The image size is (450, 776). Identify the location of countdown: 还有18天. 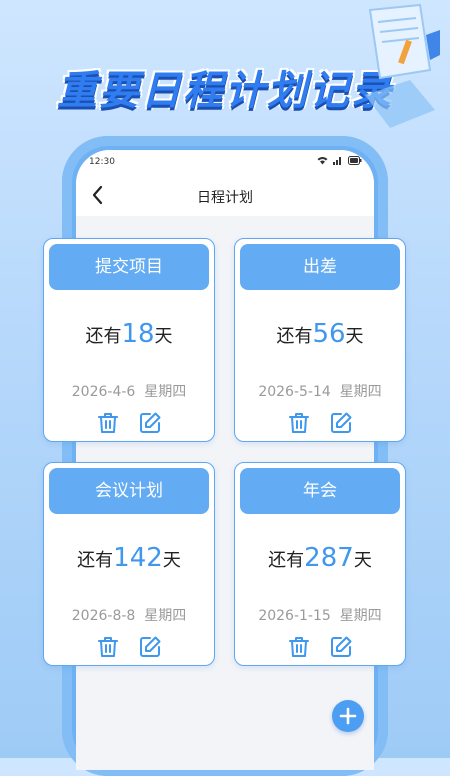
(129, 334).